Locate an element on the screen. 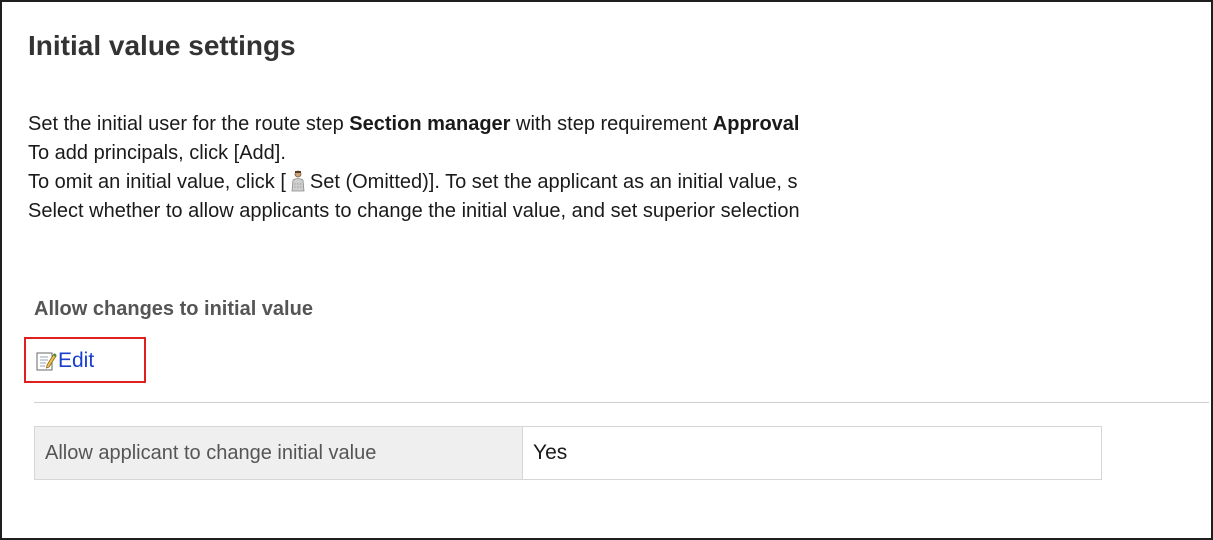 This screenshot has width=1213, height=540. page-title: Initial value settings is located at coordinates (162, 45).